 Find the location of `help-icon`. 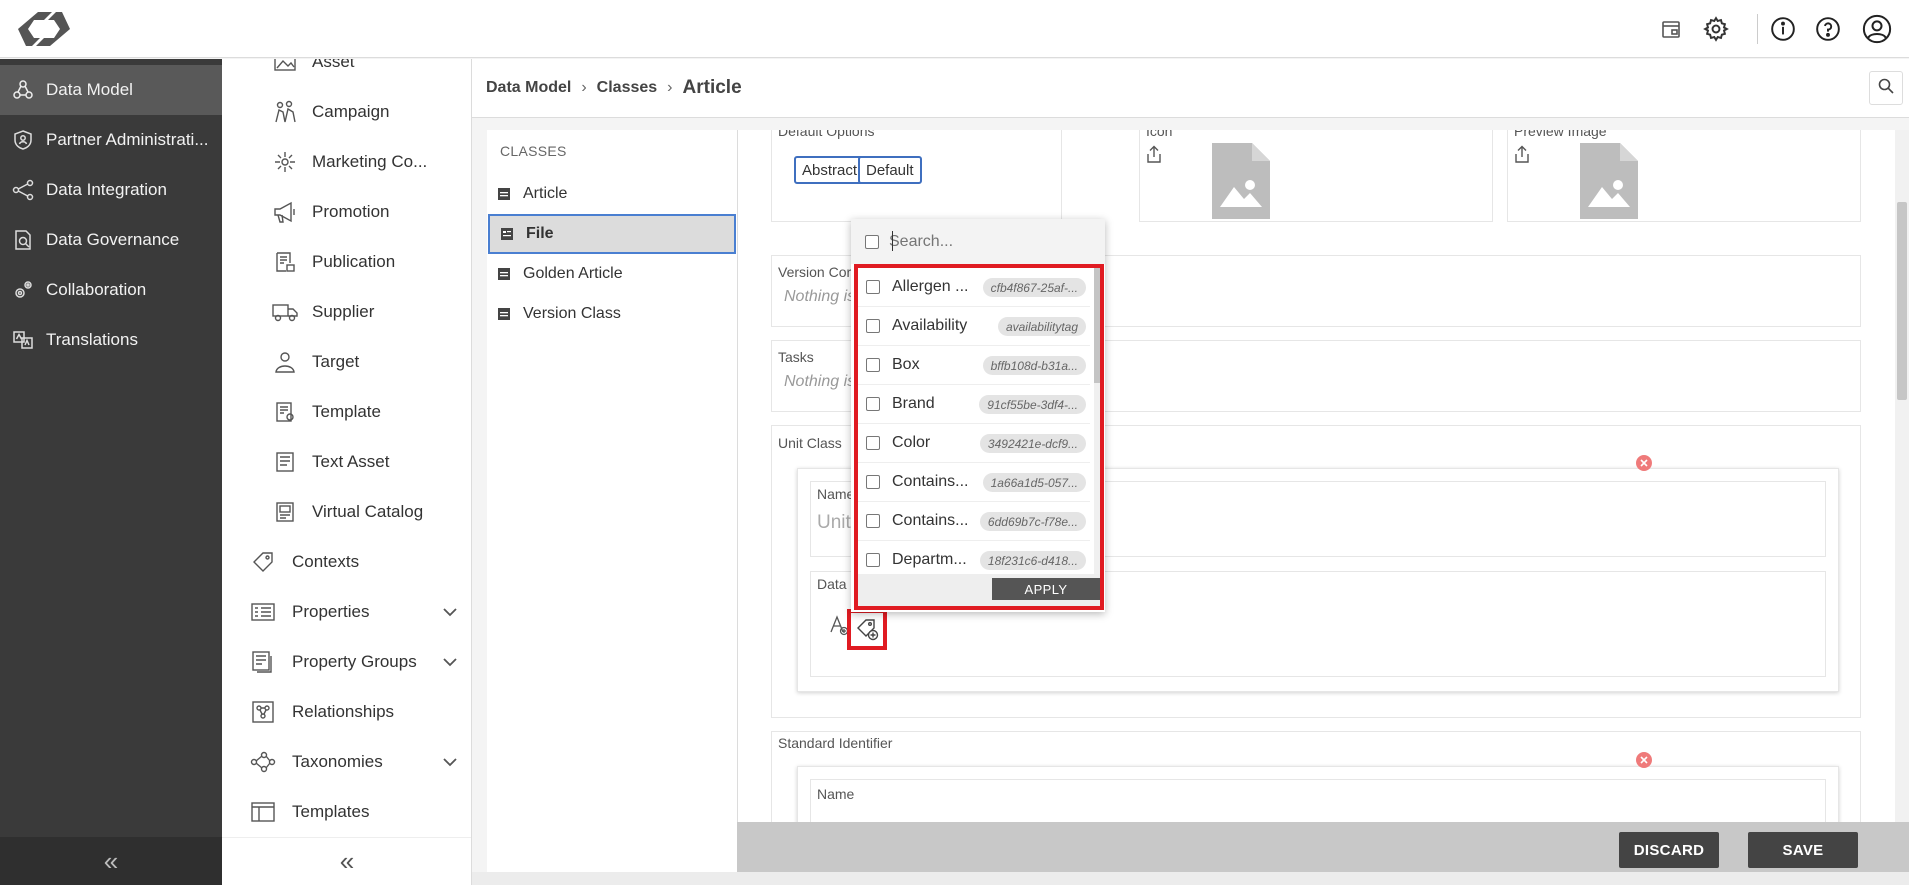

help-icon is located at coordinates (1828, 29).